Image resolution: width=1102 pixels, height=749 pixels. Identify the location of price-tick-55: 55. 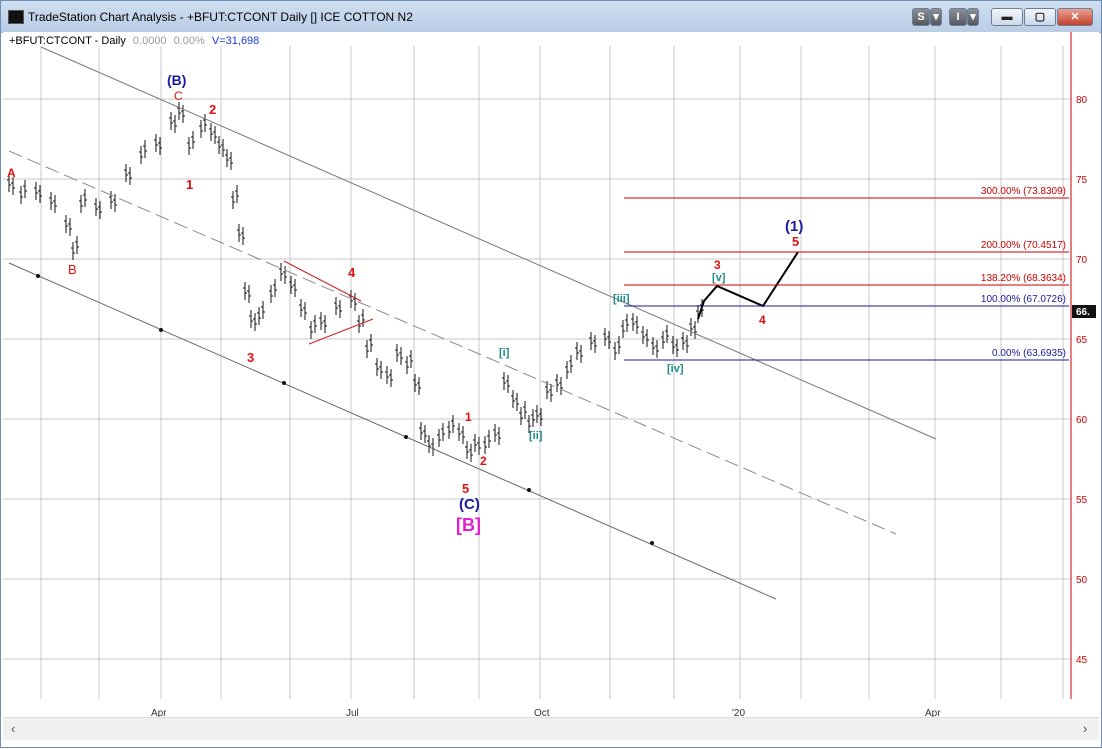
(1082, 500).